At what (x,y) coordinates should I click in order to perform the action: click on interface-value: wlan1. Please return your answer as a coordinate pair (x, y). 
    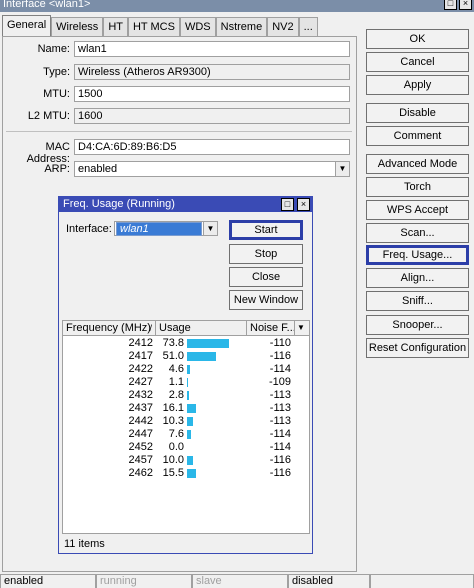
    Looking at the image, I should click on (159, 229).